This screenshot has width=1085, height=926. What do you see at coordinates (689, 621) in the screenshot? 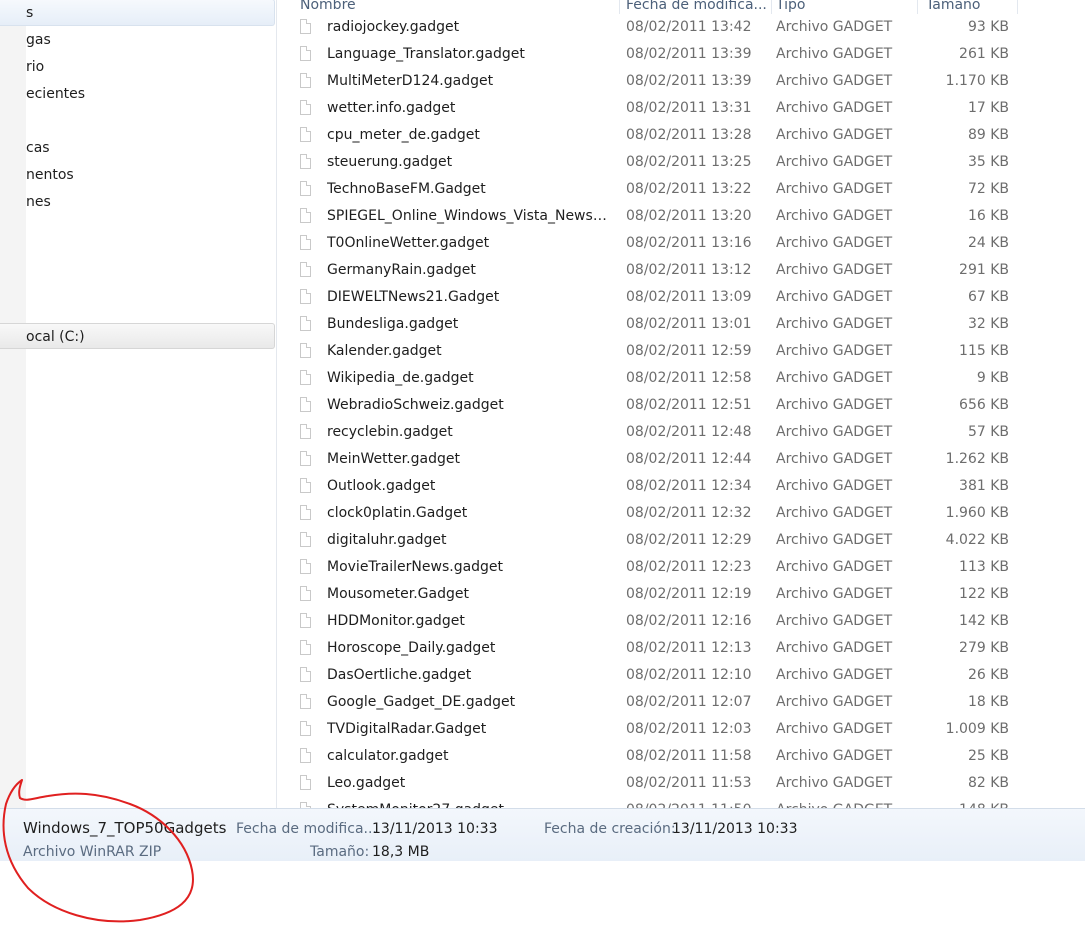
I see `file-date: 08/02/2011 12:16` at bounding box center [689, 621].